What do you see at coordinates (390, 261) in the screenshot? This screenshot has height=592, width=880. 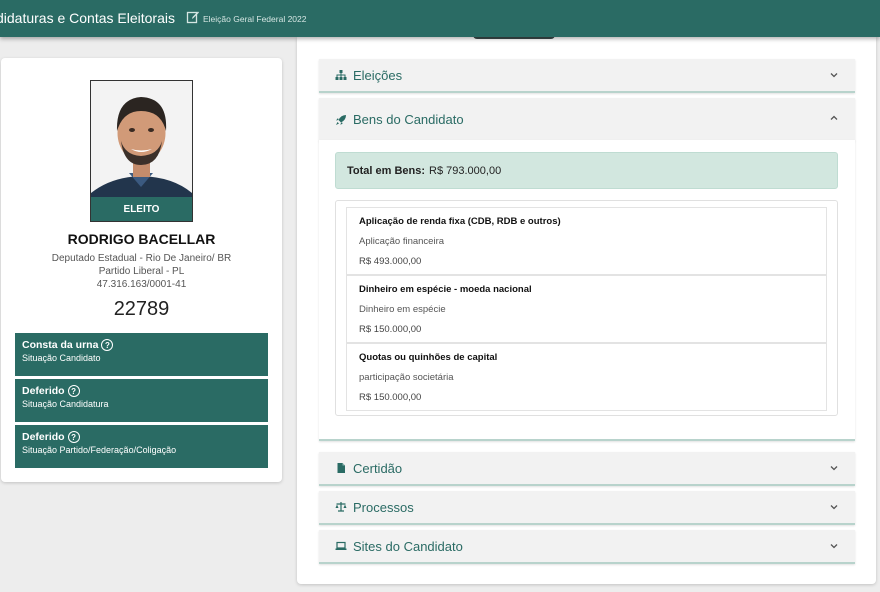 I see `asset-value: R$ 493.000,00` at bounding box center [390, 261].